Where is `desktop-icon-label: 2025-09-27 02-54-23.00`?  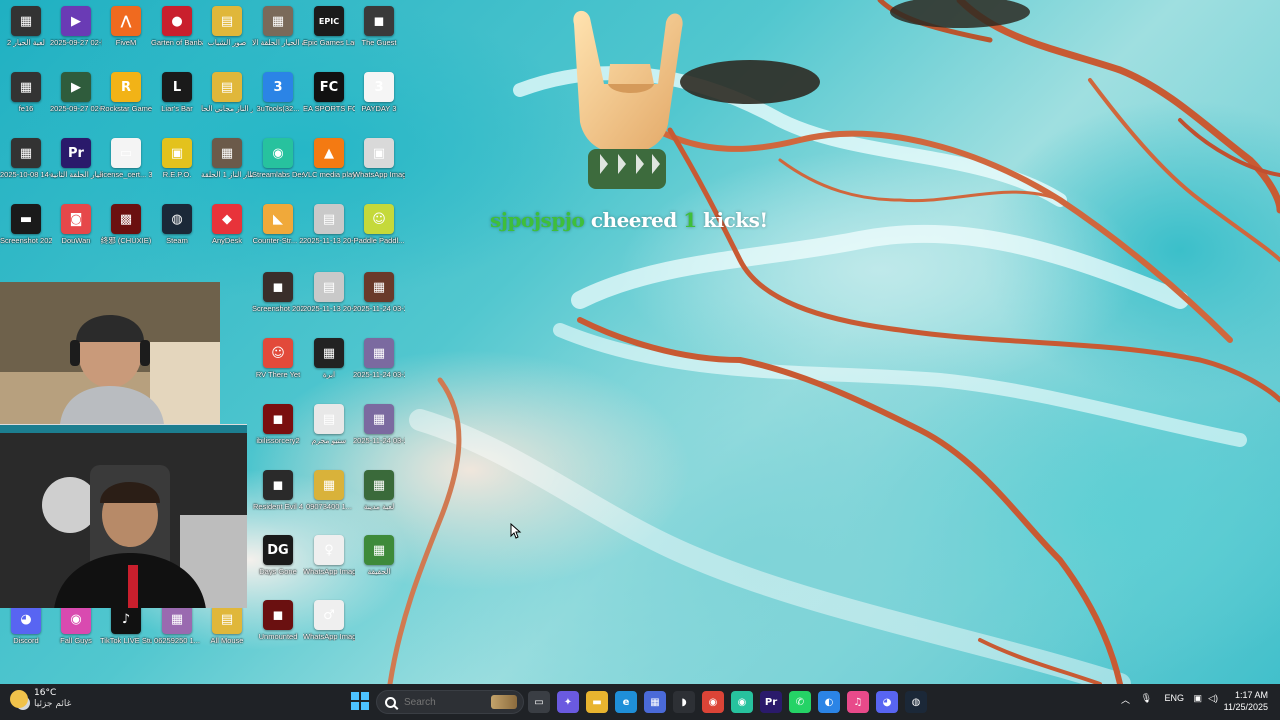
desktop-icon-label: 2025-09-27 02-54-23.00 is located at coordinates (76, 42).